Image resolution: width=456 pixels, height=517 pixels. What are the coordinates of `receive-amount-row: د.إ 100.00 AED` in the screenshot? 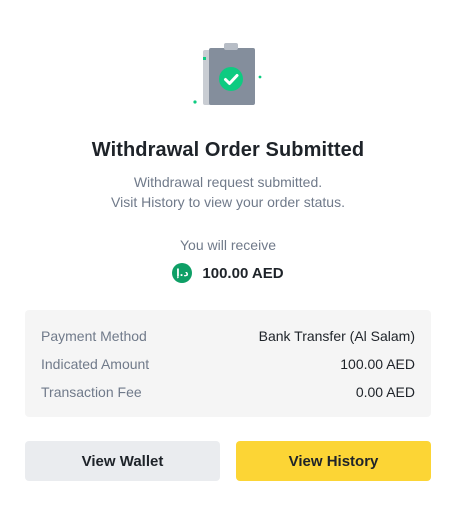 It's located at (228, 273).